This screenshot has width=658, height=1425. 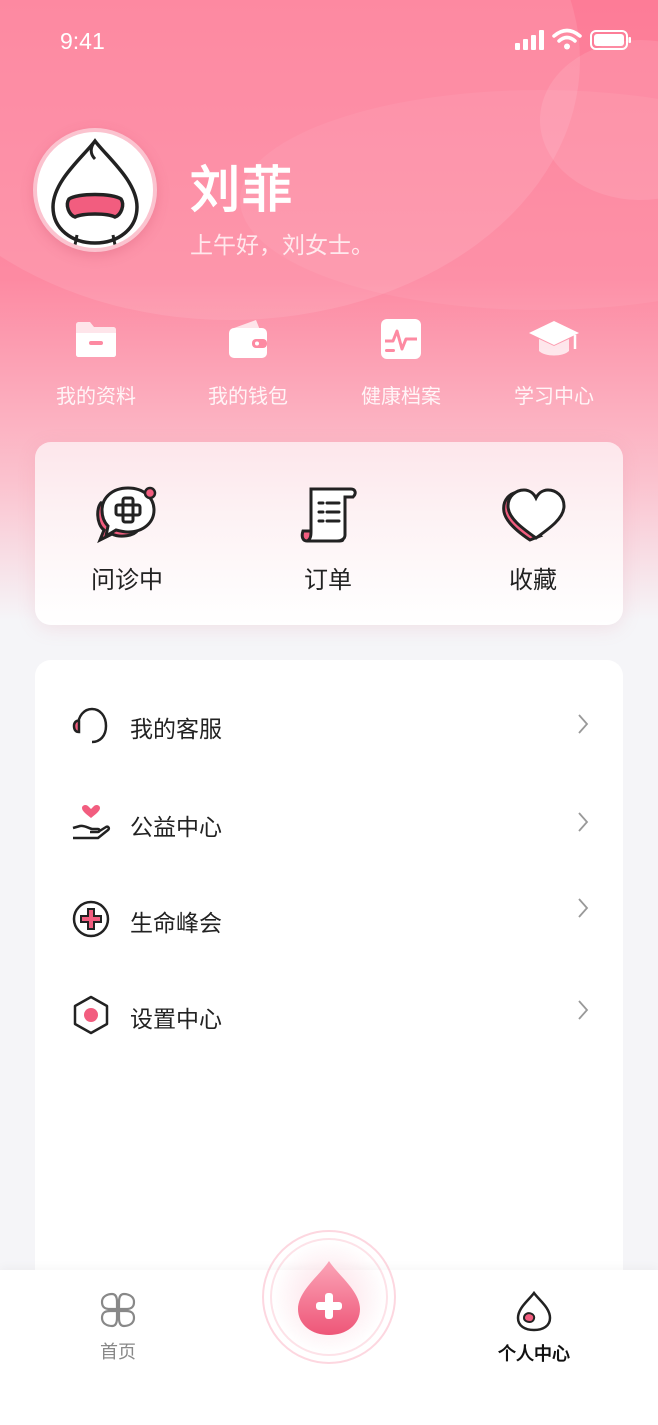 What do you see at coordinates (91, 822) in the screenshot?
I see `charity-hand-heart-icon` at bounding box center [91, 822].